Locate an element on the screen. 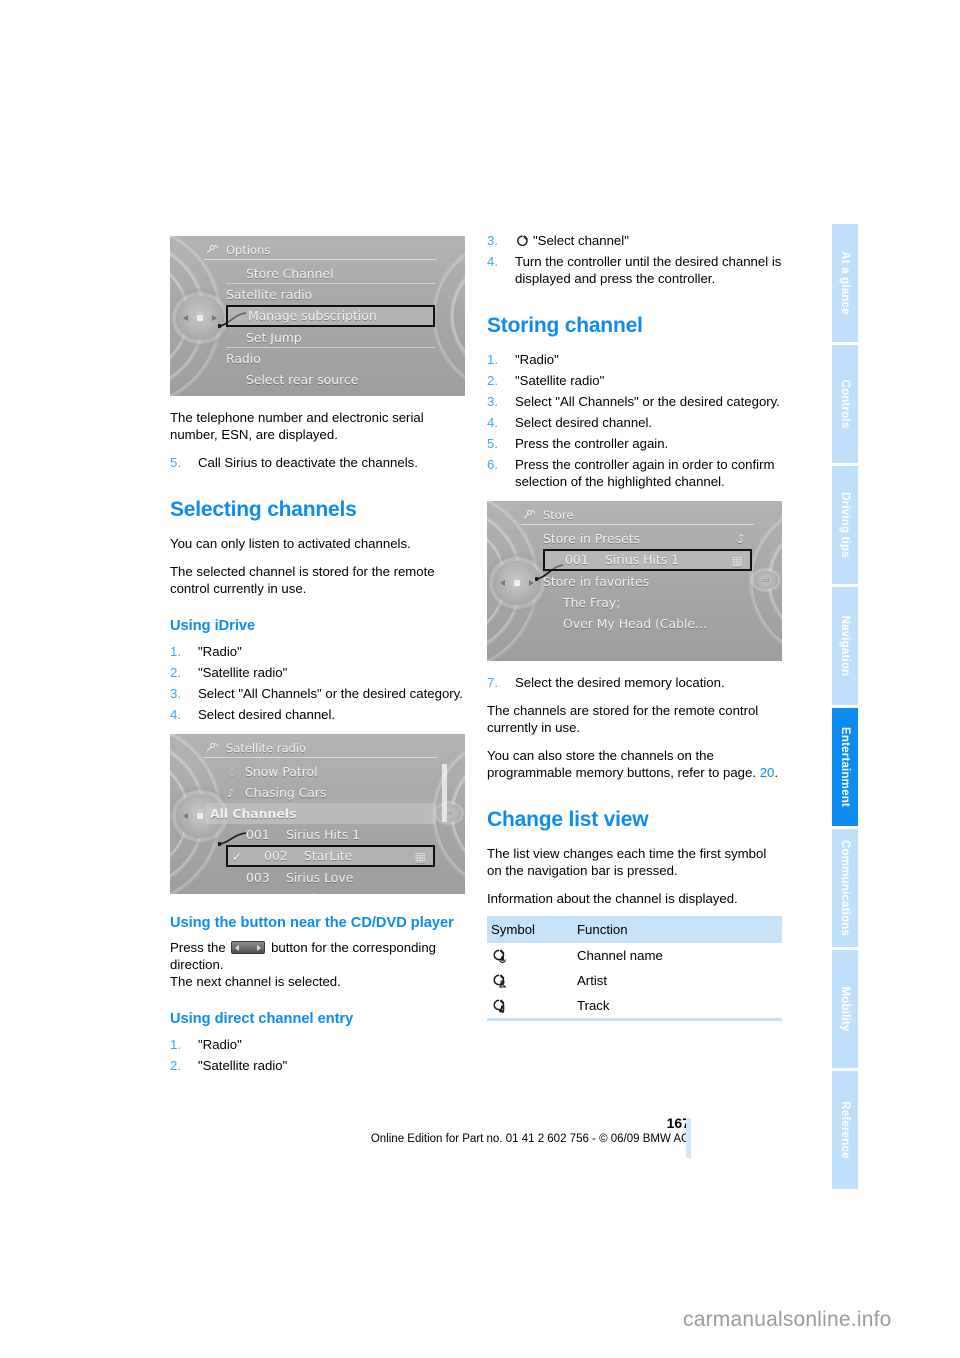  watermark: carmanualsonline.info is located at coordinates (787, 1319).